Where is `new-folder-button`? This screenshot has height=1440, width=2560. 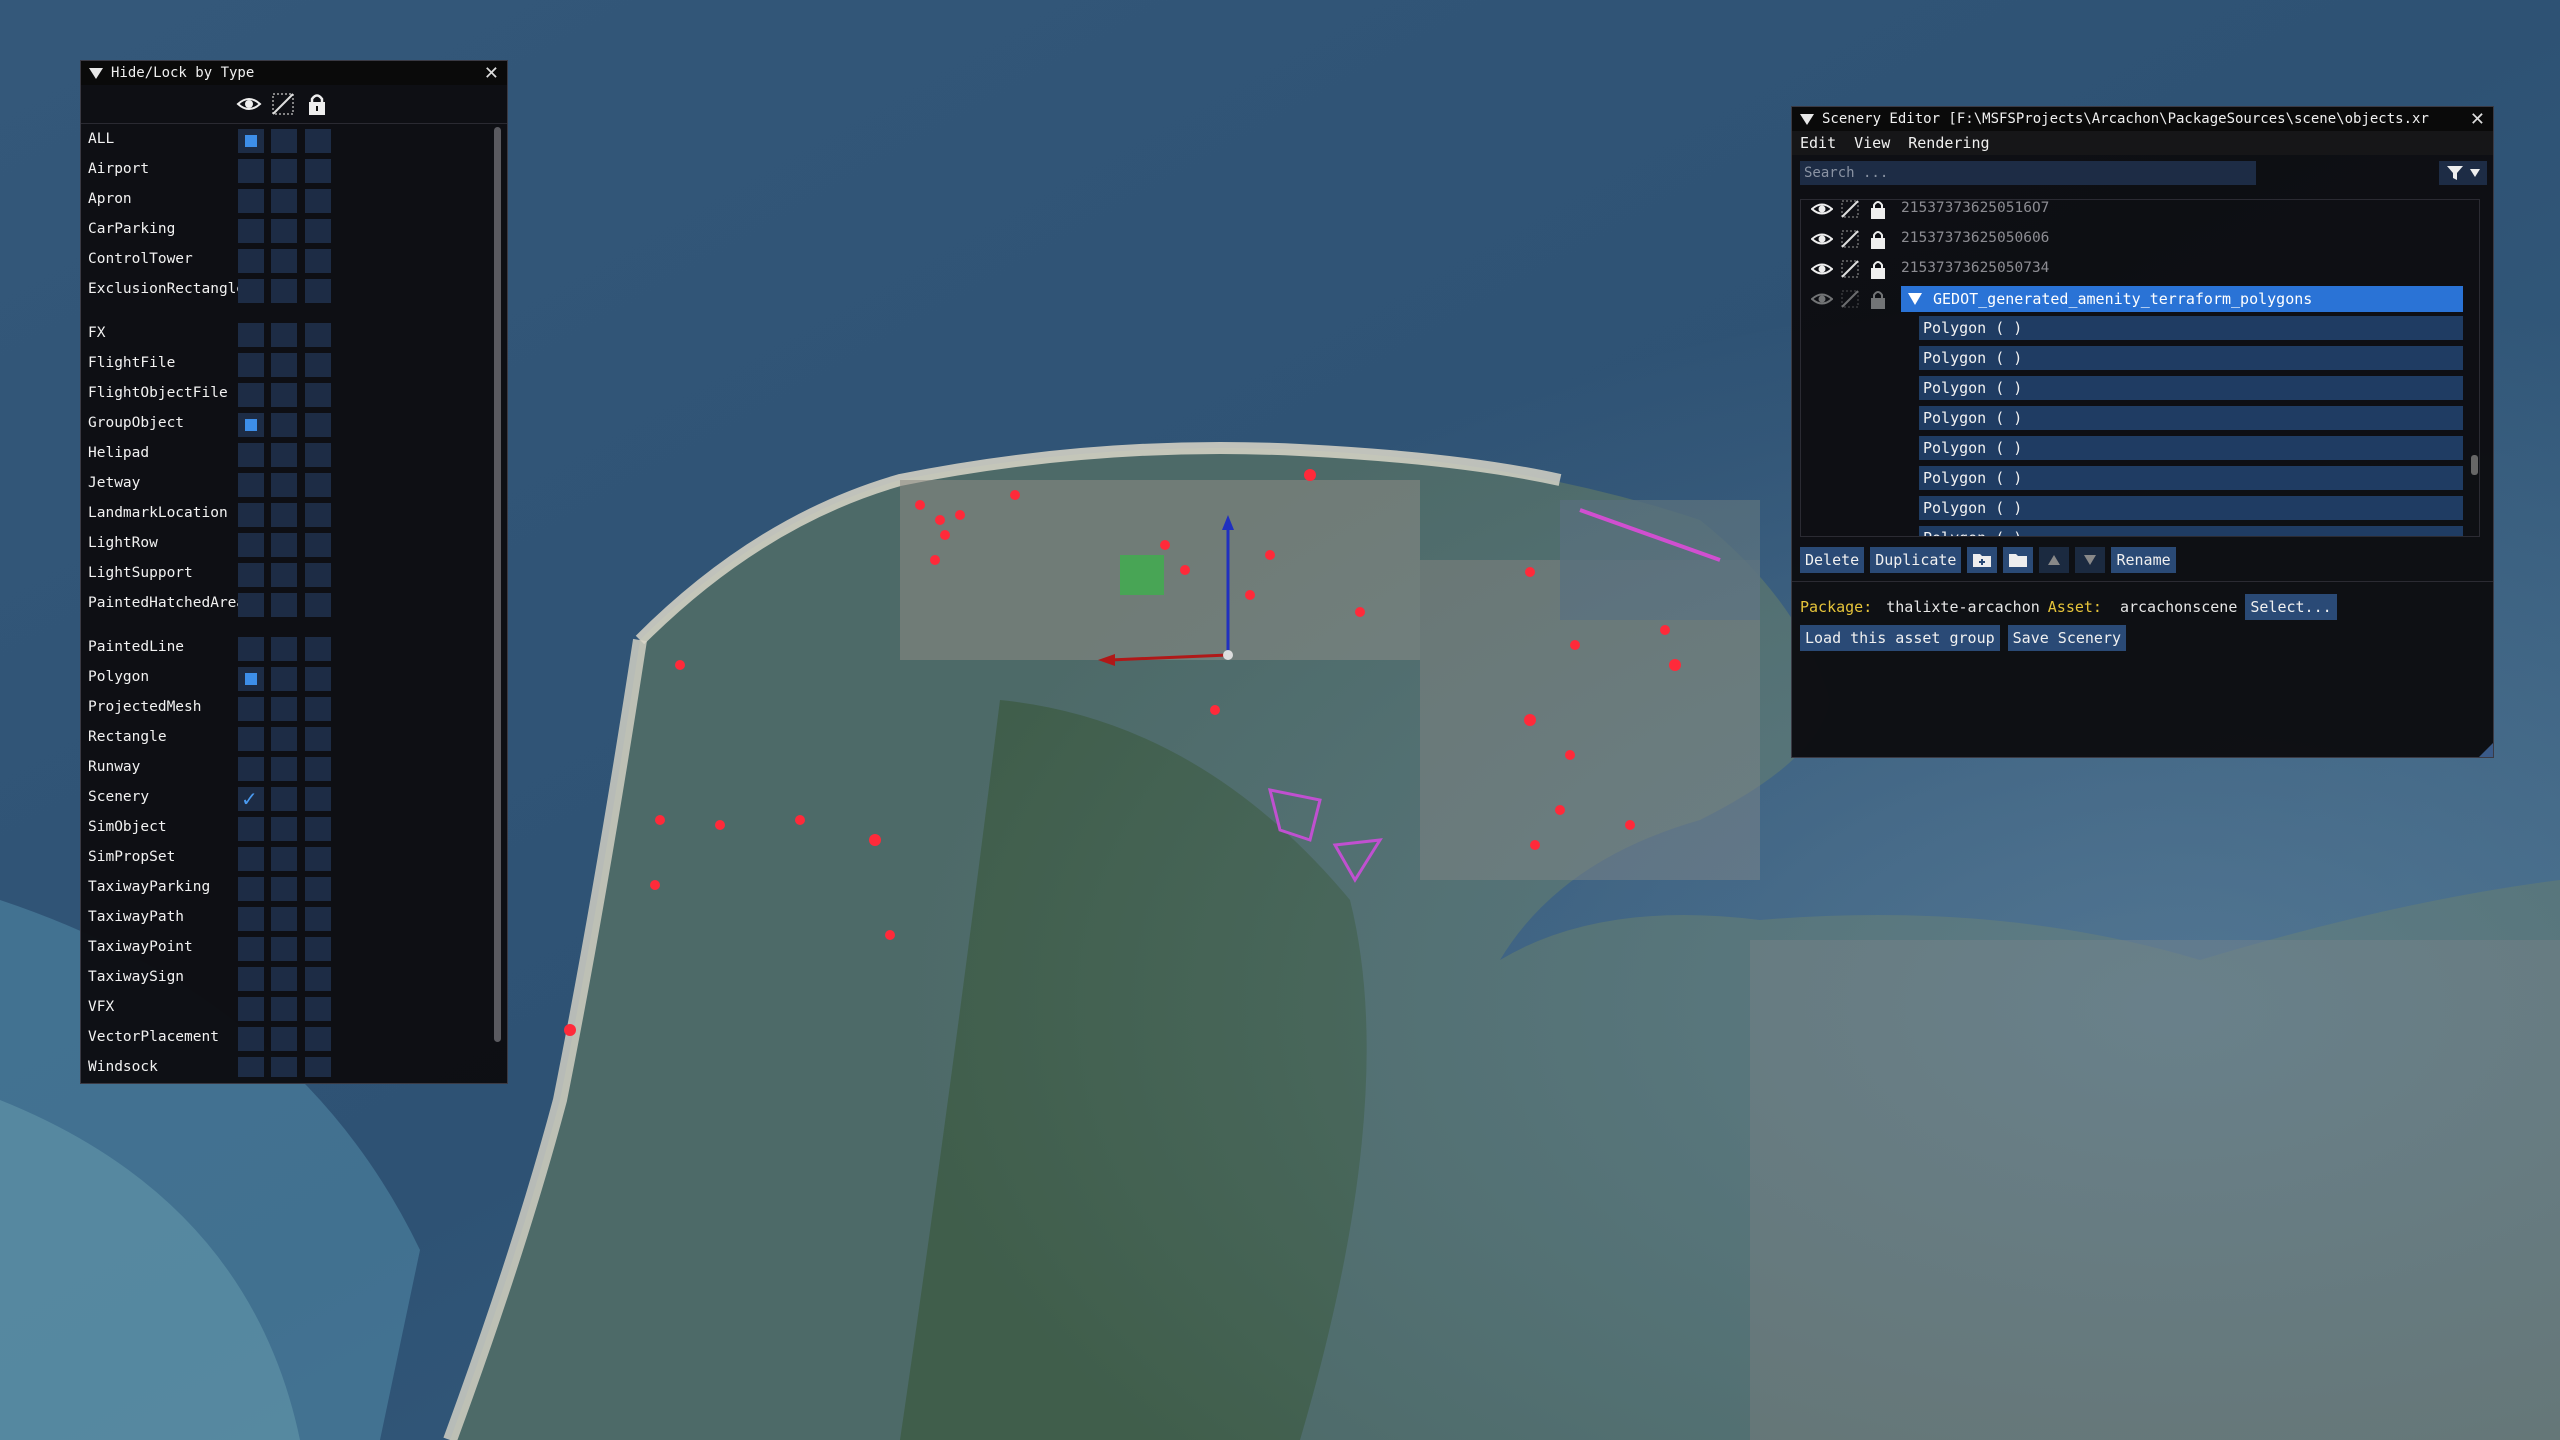 new-folder-button is located at coordinates (1982, 560).